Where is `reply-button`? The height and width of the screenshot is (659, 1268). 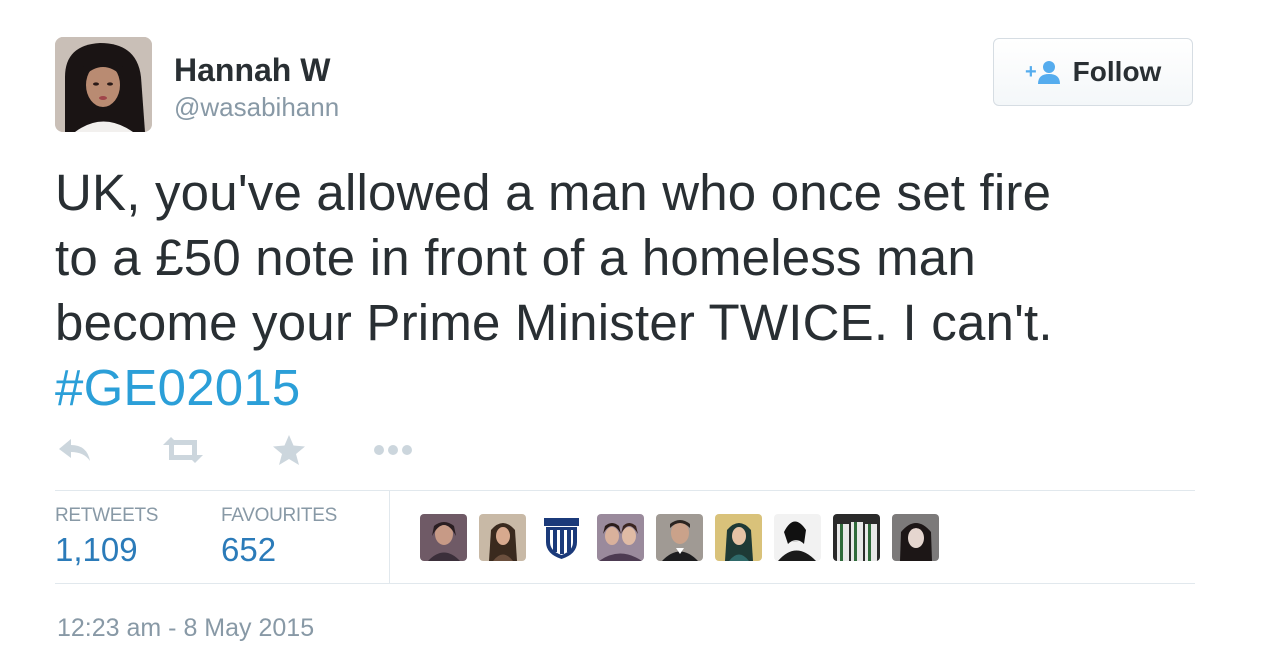
reply-button is located at coordinates (75, 452).